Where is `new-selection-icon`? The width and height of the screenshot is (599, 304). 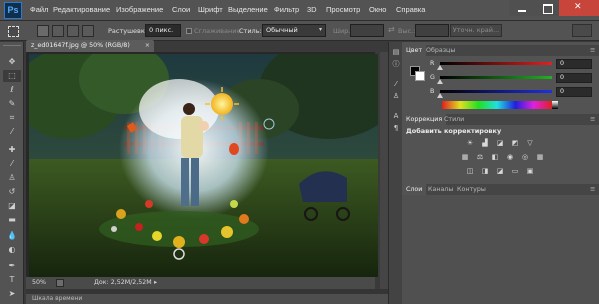
new-selection-icon is located at coordinates (43, 31).